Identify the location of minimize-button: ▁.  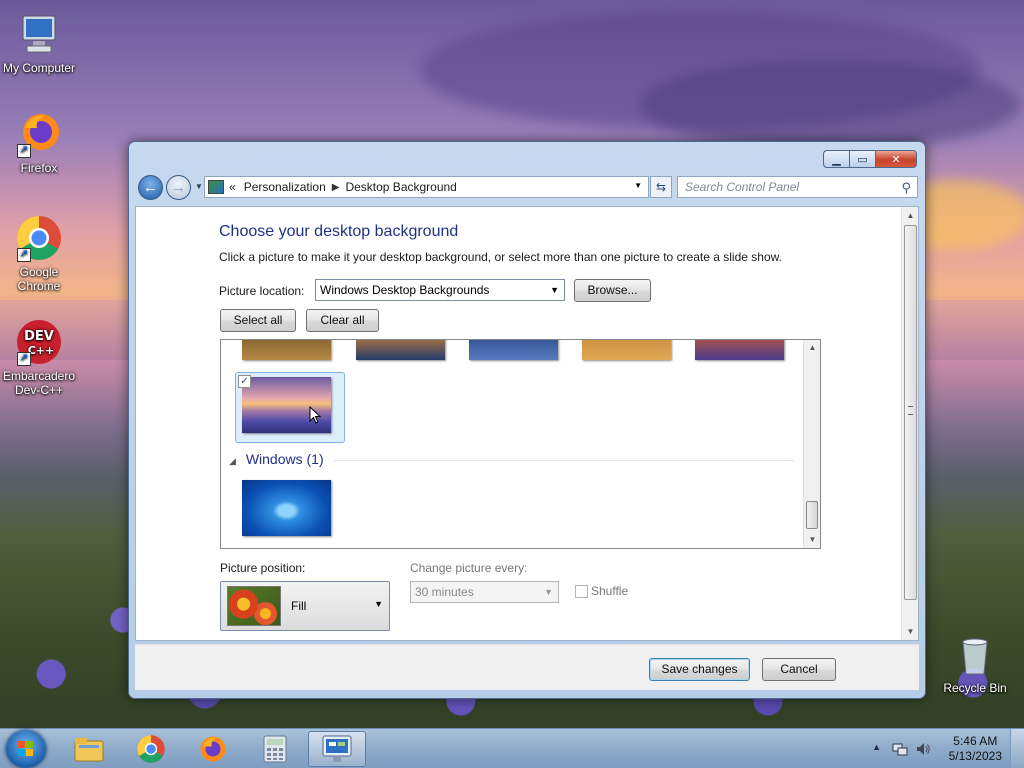
(836, 159).